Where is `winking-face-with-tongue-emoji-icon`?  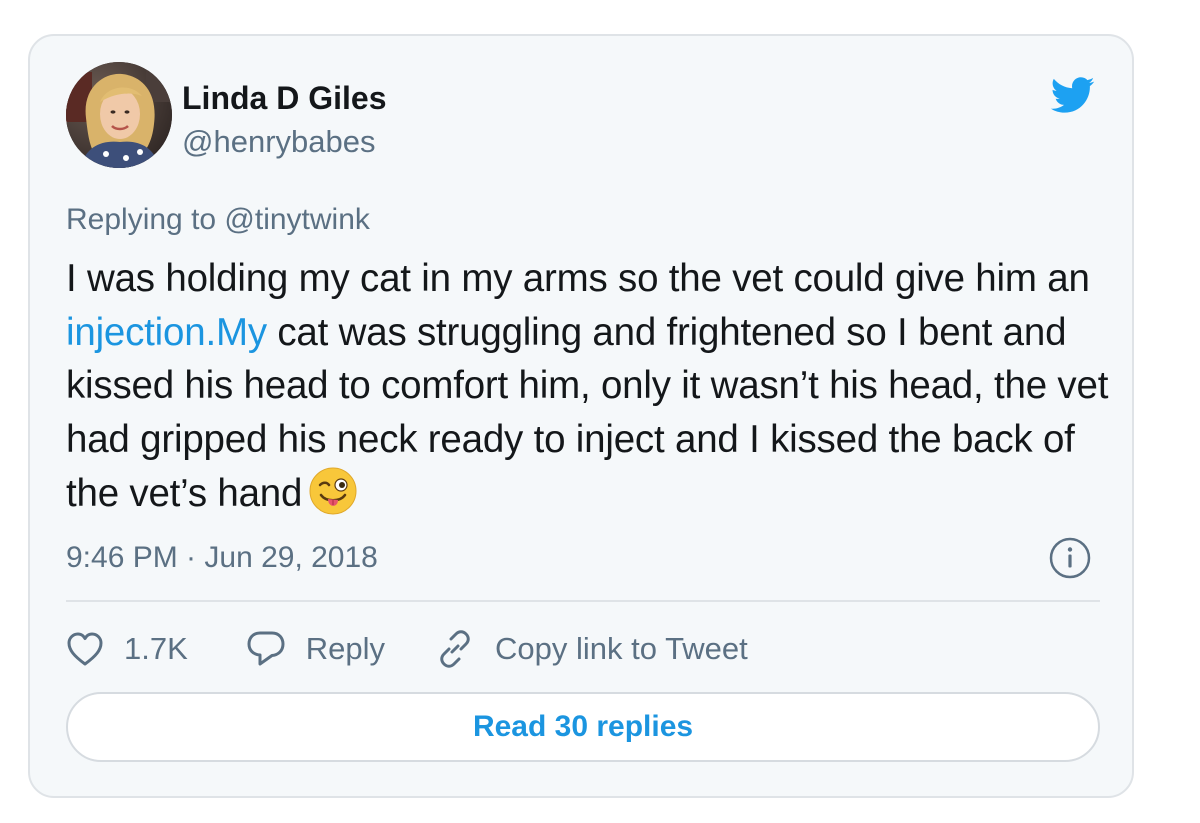 winking-face-with-tongue-emoji-icon is located at coordinates (333, 491).